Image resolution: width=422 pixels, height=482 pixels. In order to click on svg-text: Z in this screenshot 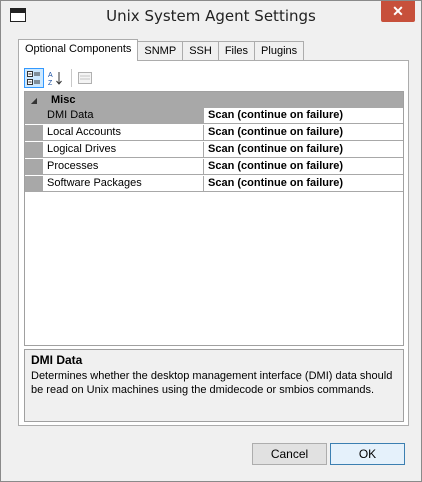, I will do `click(50, 83)`.